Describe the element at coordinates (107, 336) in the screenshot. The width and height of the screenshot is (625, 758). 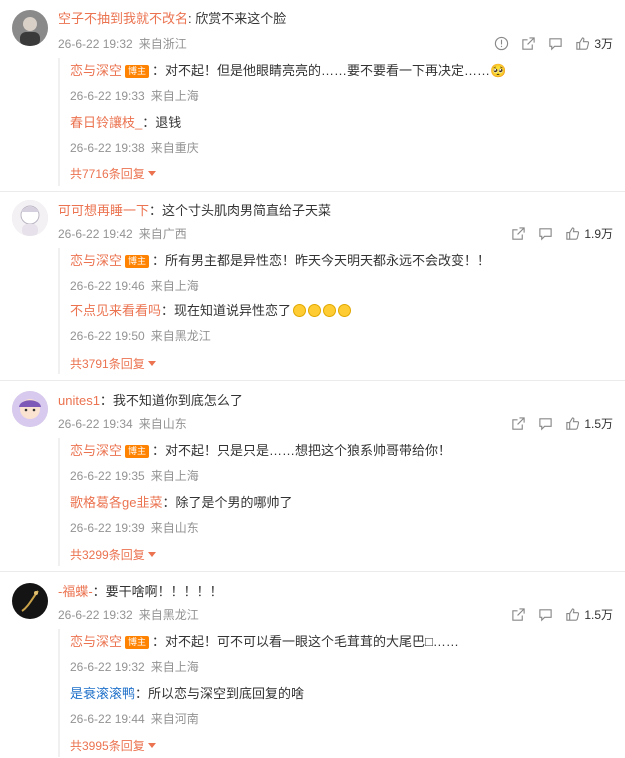
I see `timestamp: 26-6-22 19:50` at that location.